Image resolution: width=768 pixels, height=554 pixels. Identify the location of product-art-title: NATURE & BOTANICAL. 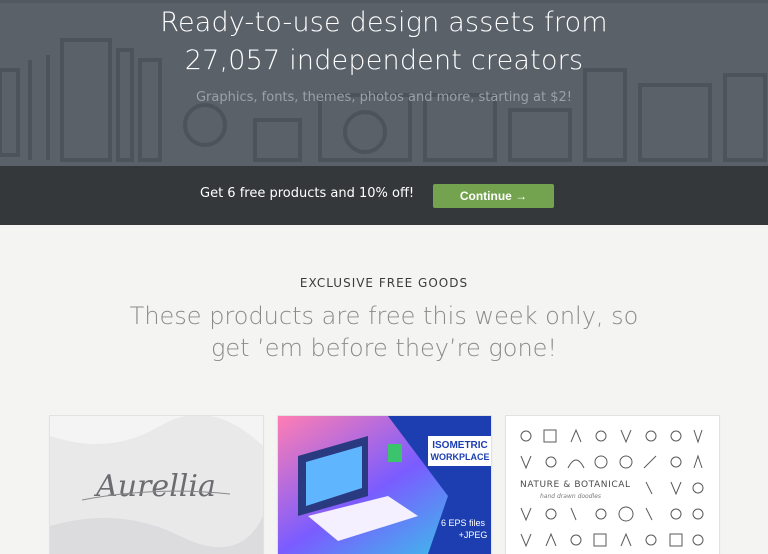
(575, 485).